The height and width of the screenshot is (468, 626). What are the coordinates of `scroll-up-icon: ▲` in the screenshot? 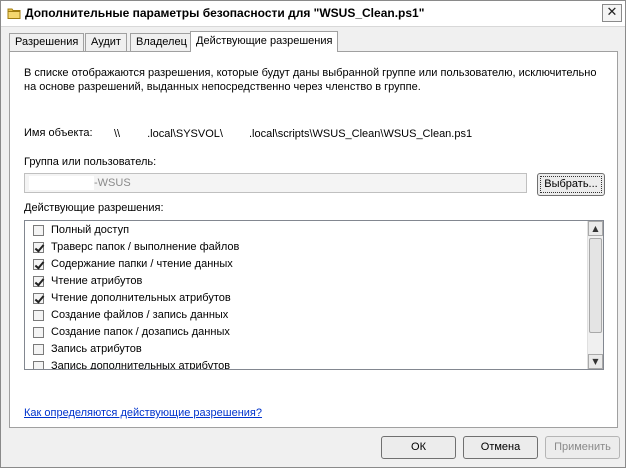 It's located at (595, 228).